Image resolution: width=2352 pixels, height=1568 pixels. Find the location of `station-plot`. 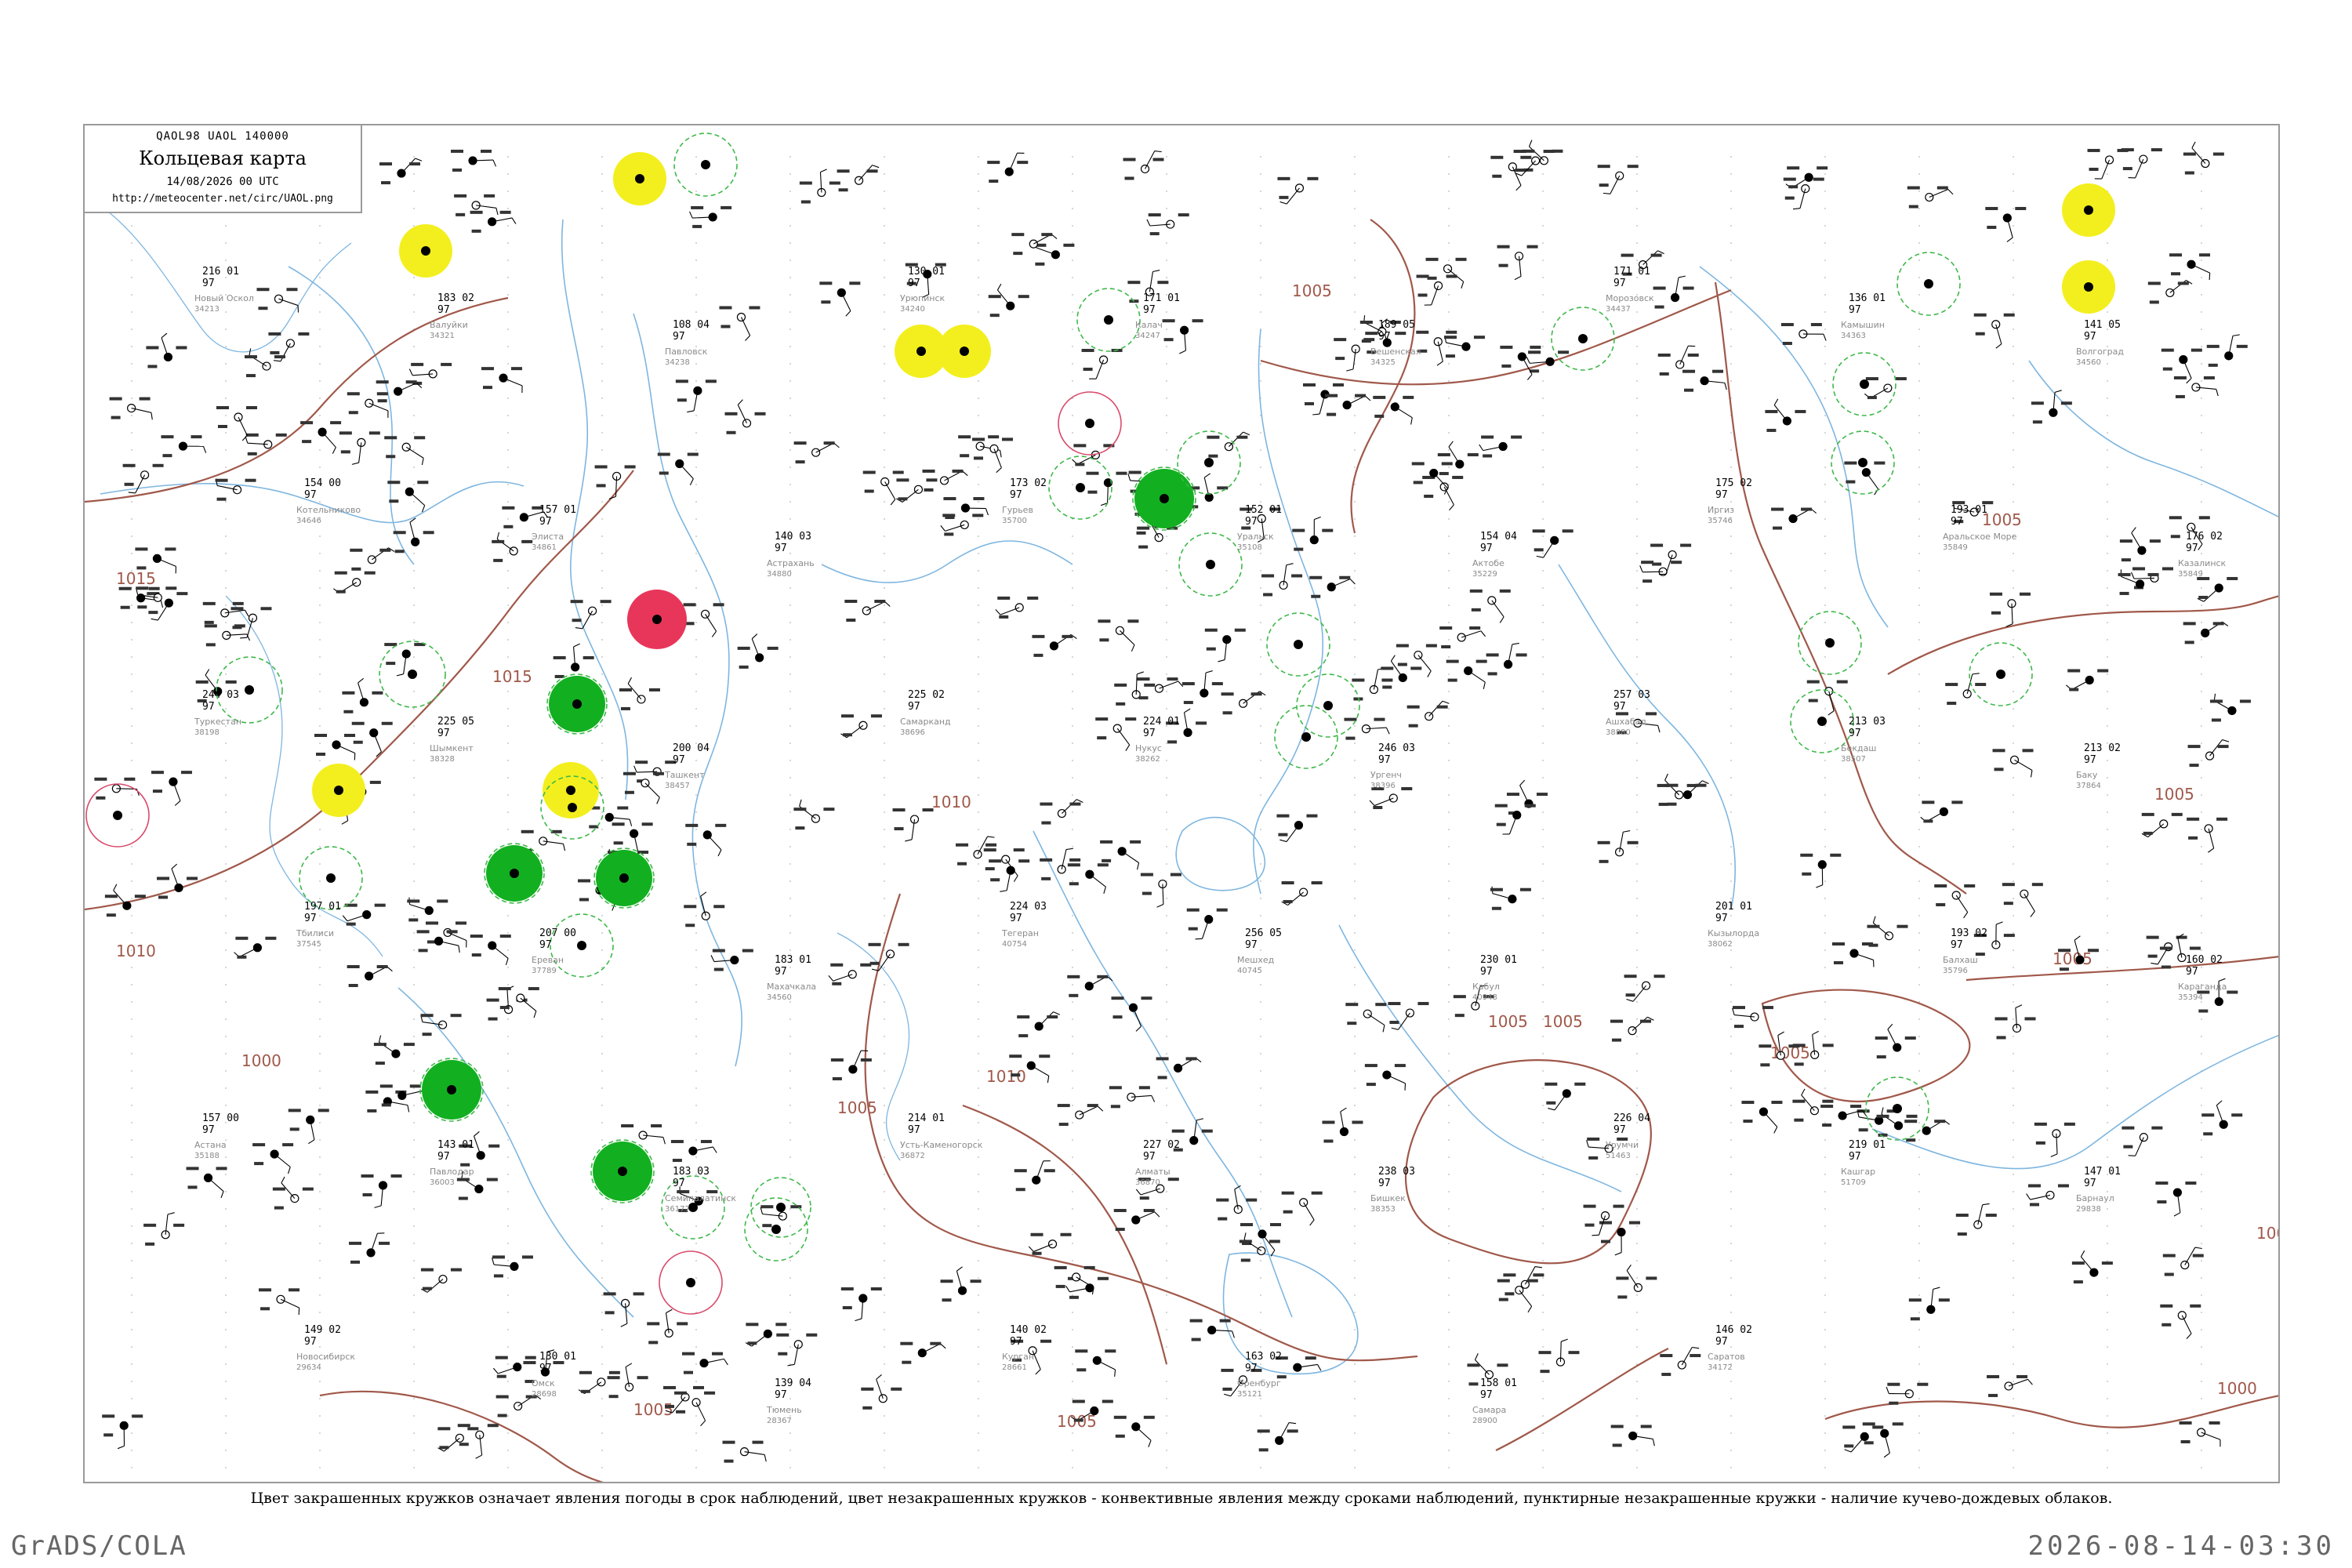

station-plot is located at coordinates (591, 615).